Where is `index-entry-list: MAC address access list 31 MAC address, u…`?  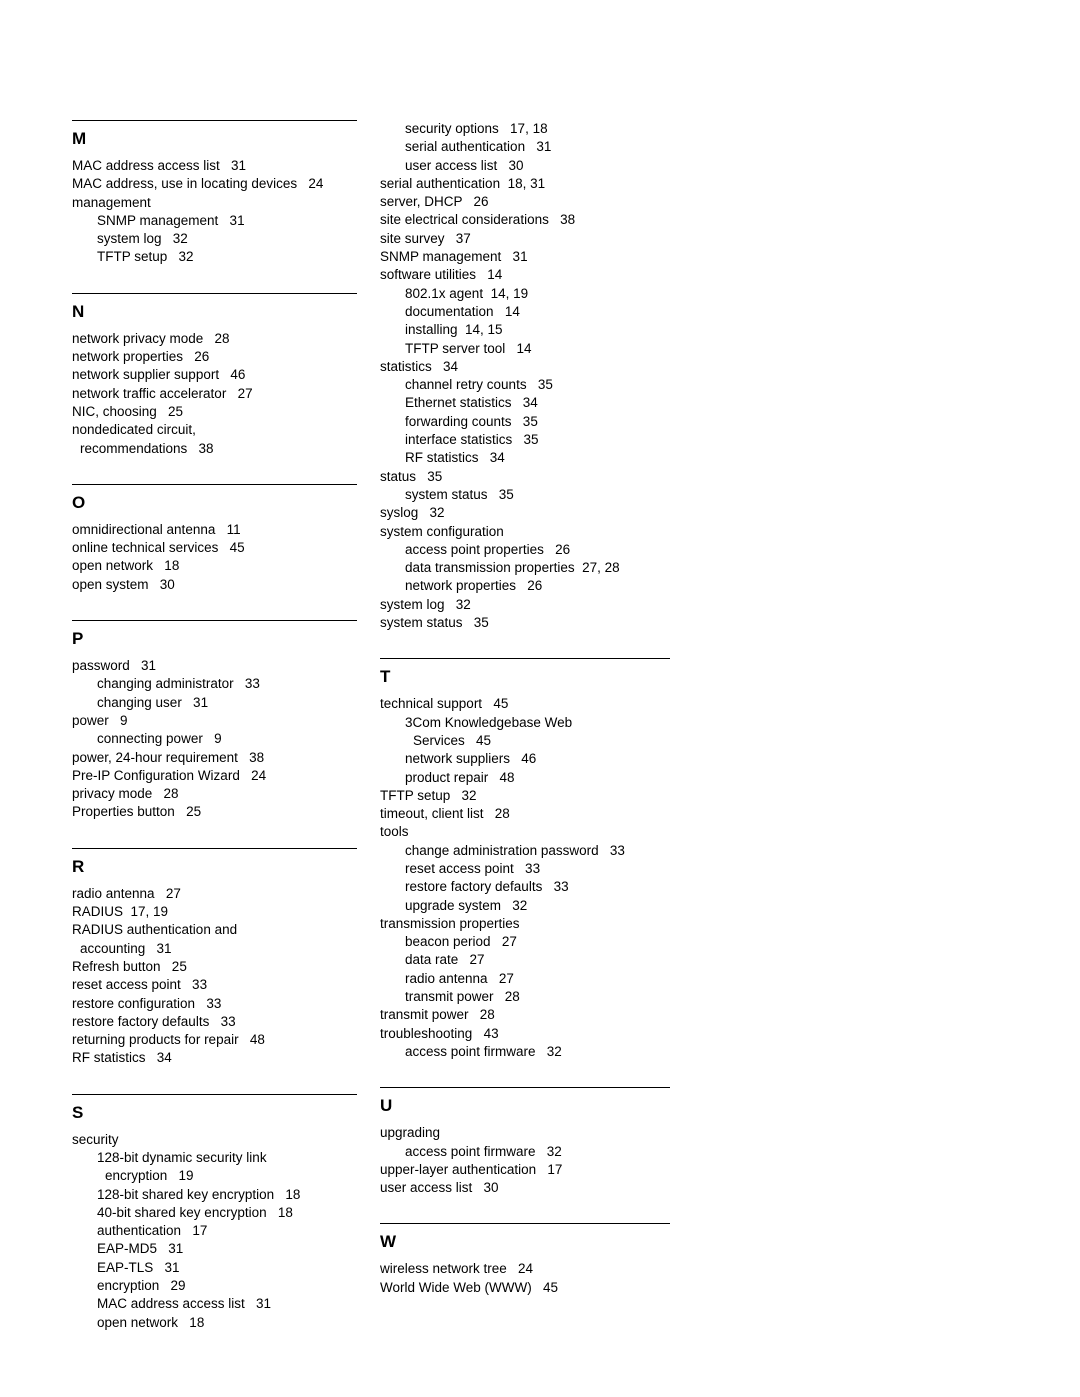 index-entry-list: MAC address access list 31 MAC address, u… is located at coordinates (217, 212).